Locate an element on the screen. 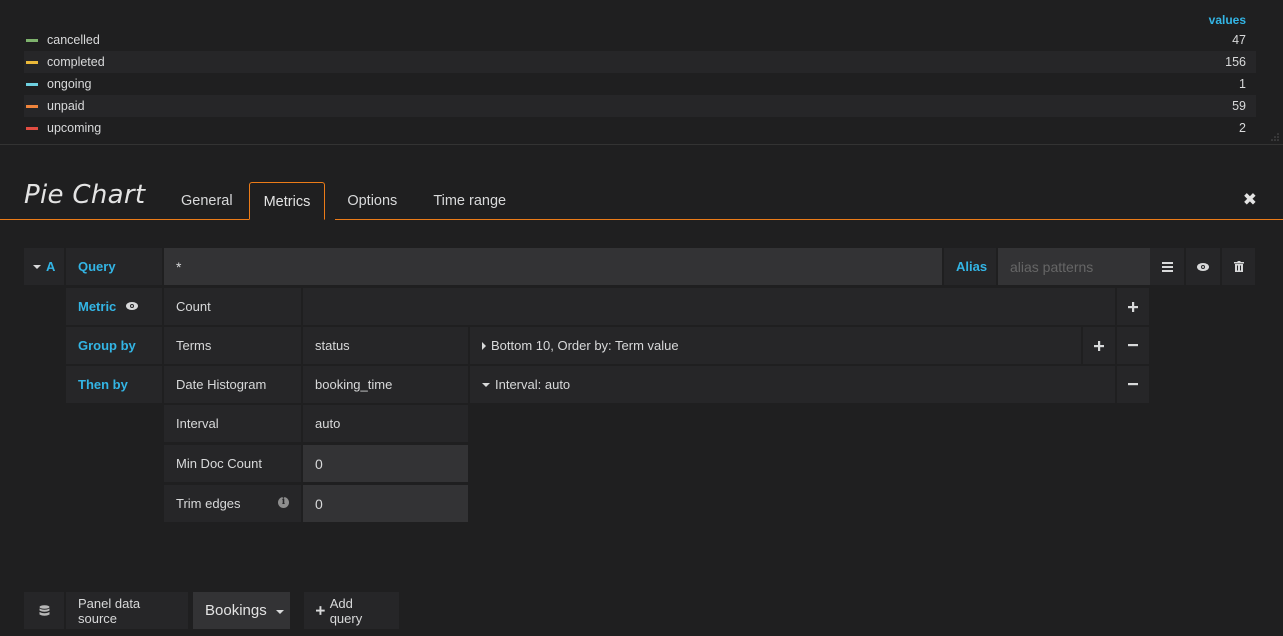 This screenshot has width=1283, height=636. trim-edges-input: 0 is located at coordinates (385, 503).